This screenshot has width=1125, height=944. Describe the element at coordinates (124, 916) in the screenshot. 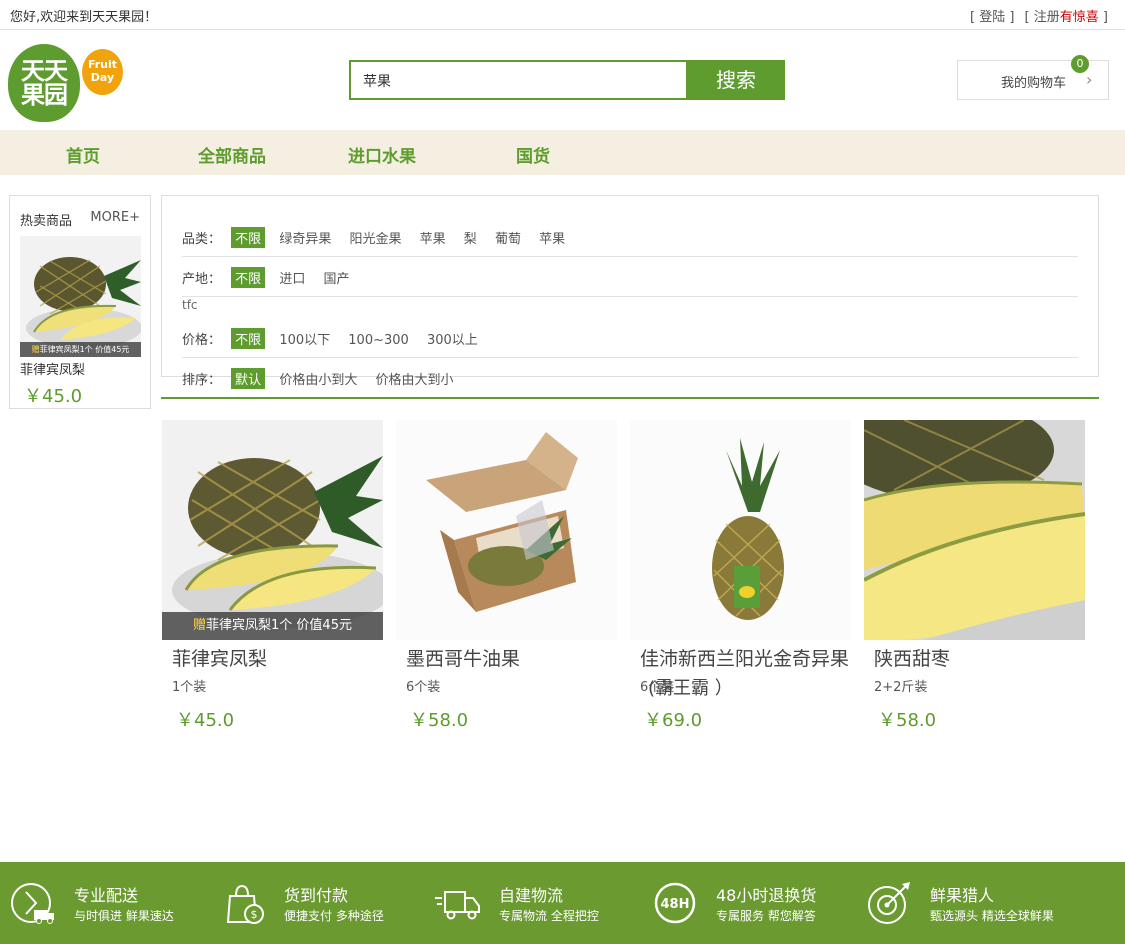

I see `feature-subtitle: 与时俱进 鲜果速达` at that location.